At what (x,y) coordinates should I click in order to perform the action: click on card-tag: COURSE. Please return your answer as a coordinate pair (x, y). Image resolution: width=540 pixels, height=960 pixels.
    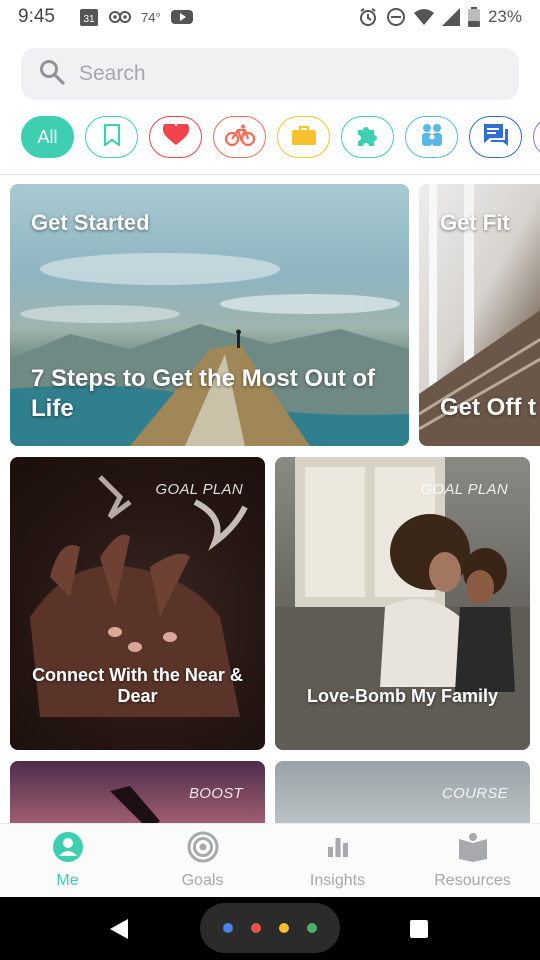
    Looking at the image, I should click on (475, 793).